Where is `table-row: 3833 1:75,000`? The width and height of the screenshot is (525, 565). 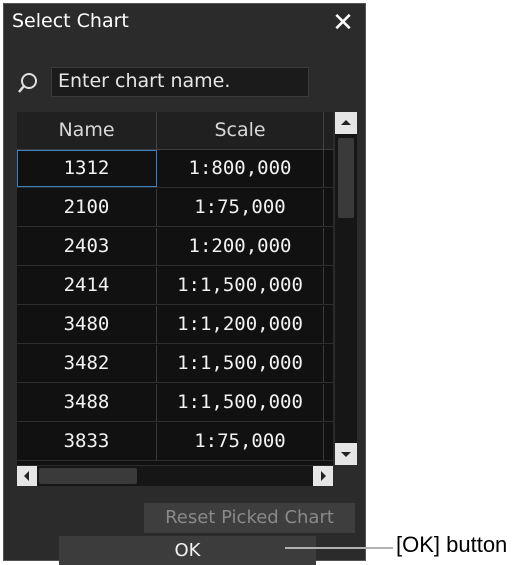 table-row: 3833 1:75,000 is located at coordinates (175, 442).